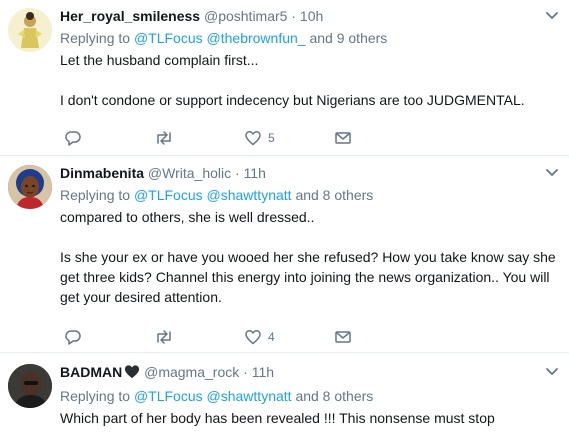 The image size is (569, 447). Describe the element at coordinates (271, 337) in the screenshot. I see `like-count: 4` at that location.